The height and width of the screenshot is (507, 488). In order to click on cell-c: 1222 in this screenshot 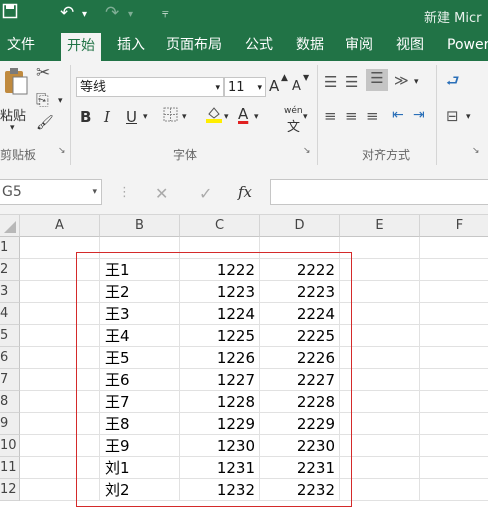, I will do `click(220, 270)`.